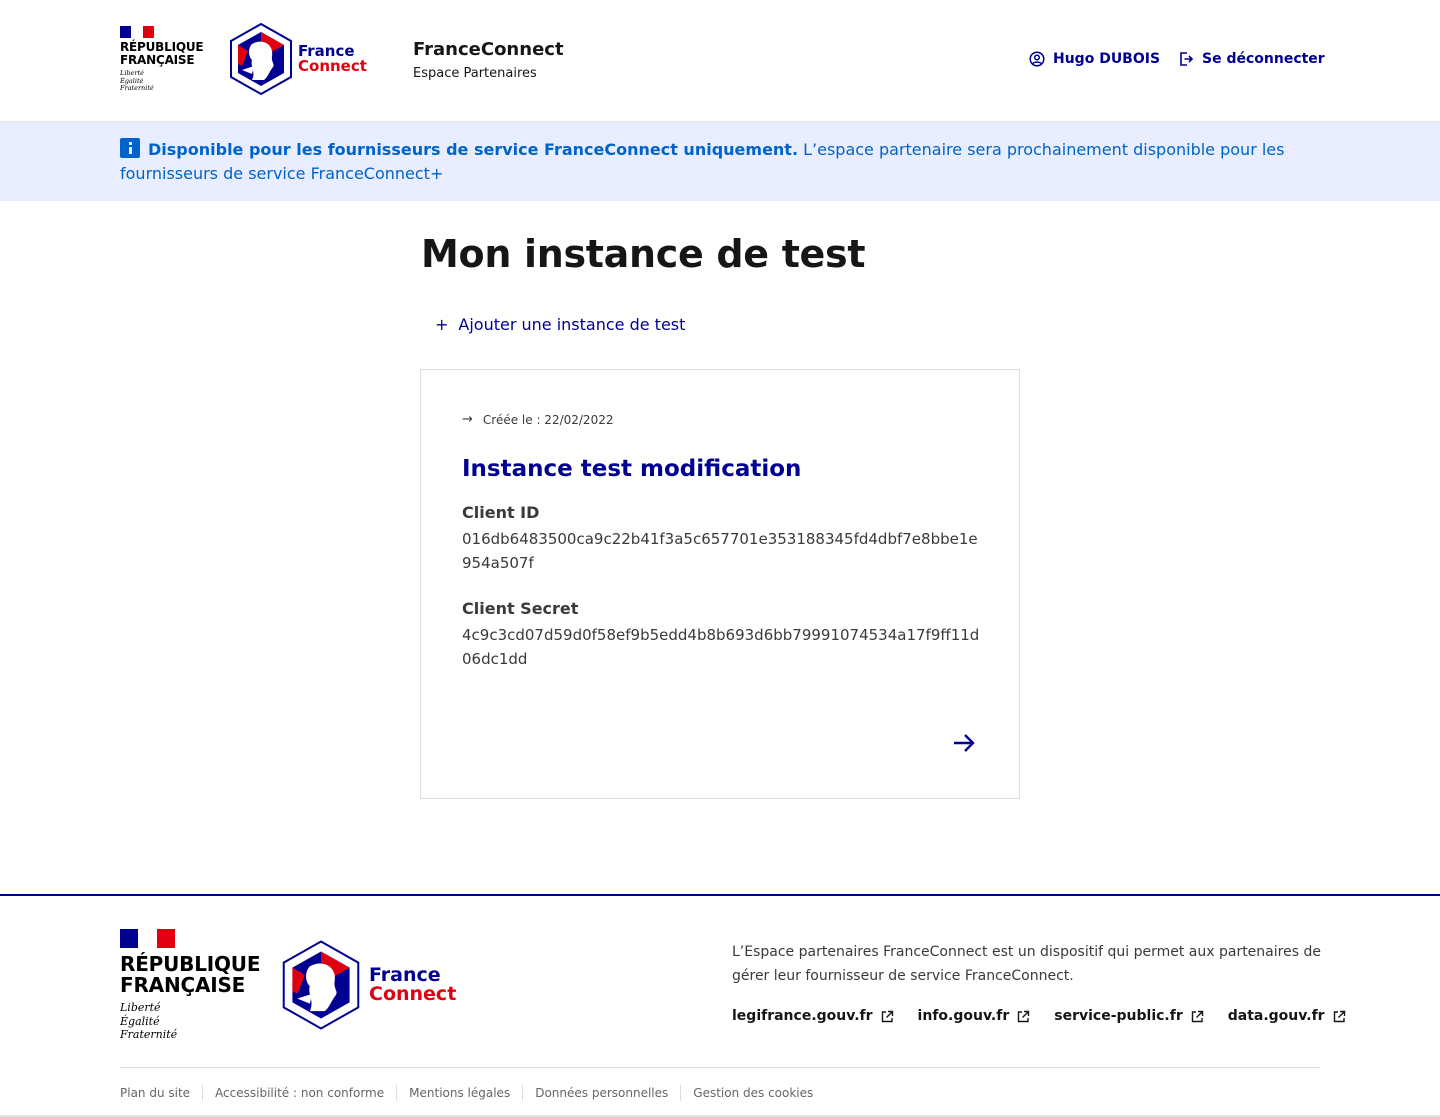 Image resolution: width=1440 pixels, height=1117 pixels. Describe the element at coordinates (140, 1021) in the screenshot. I see `motto-egalite: Égalité` at that location.